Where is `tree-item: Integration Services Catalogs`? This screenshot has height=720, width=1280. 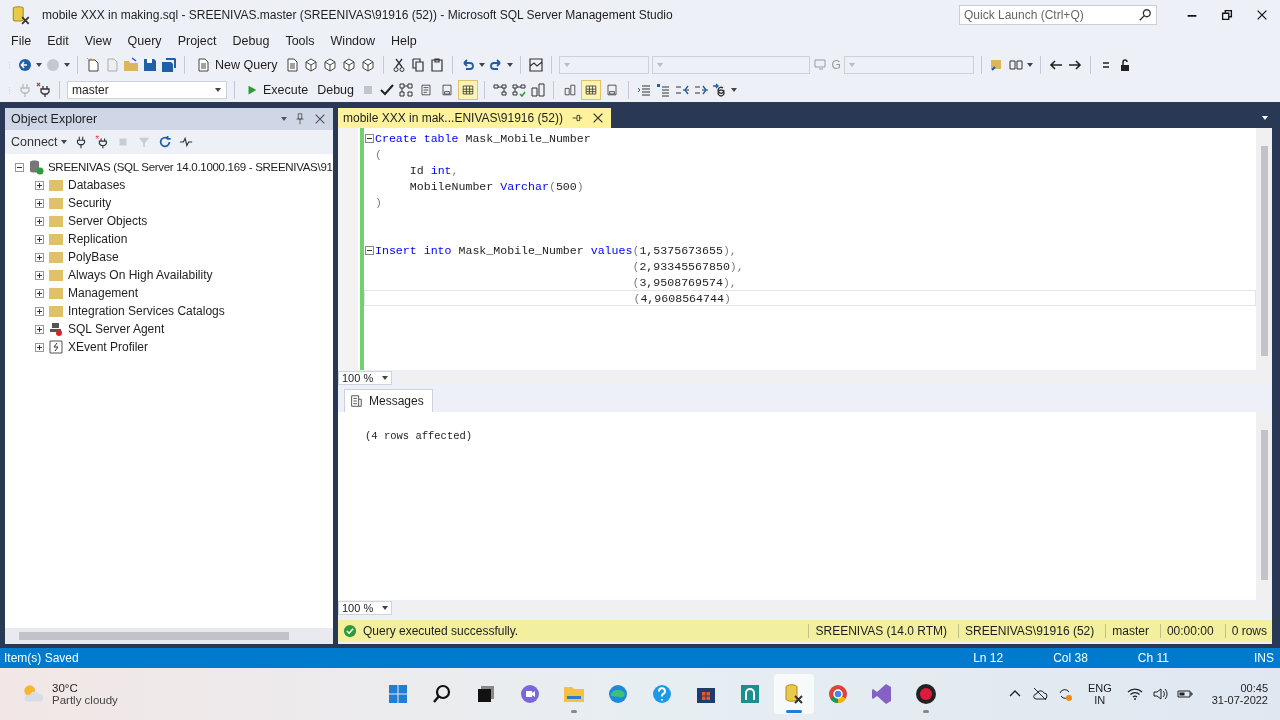 tree-item: Integration Services Catalogs is located at coordinates (146, 311).